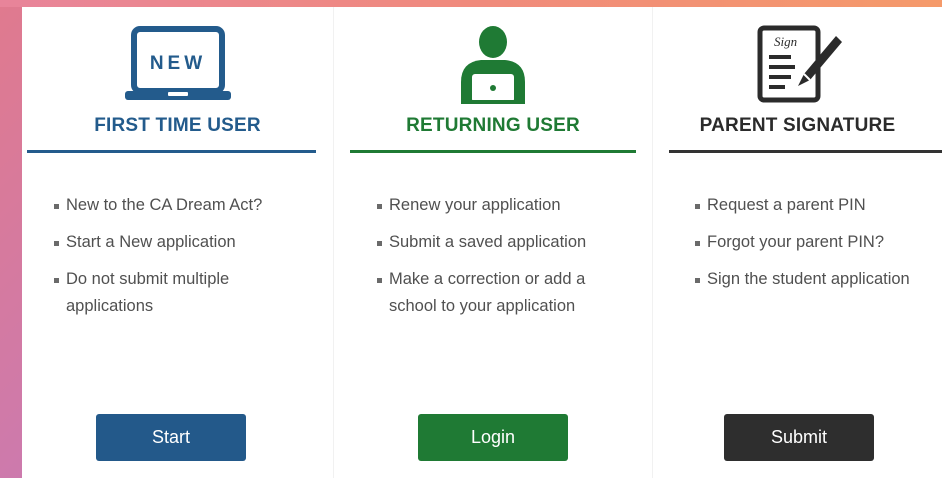  What do you see at coordinates (183, 205) in the screenshot?
I see `list-item: New to the CA Dream Act?` at bounding box center [183, 205].